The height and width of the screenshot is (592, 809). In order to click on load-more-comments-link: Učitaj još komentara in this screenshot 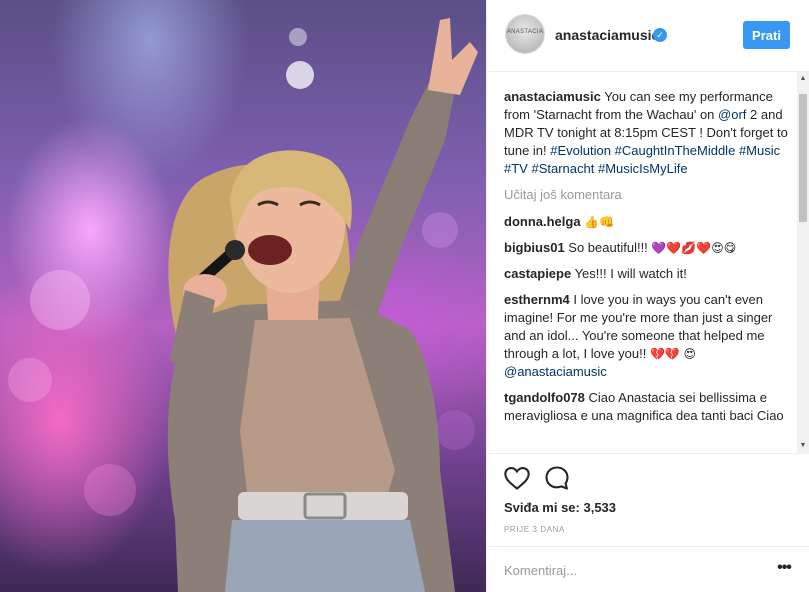, I will do `click(647, 195)`.